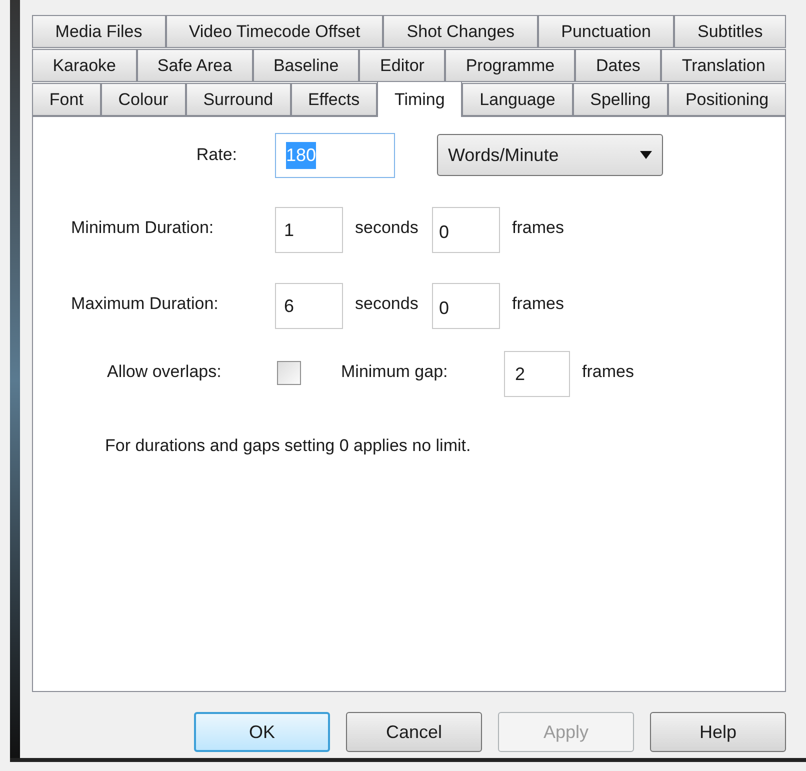 The image size is (806, 771). I want to click on dialog-button: Help, so click(718, 732).